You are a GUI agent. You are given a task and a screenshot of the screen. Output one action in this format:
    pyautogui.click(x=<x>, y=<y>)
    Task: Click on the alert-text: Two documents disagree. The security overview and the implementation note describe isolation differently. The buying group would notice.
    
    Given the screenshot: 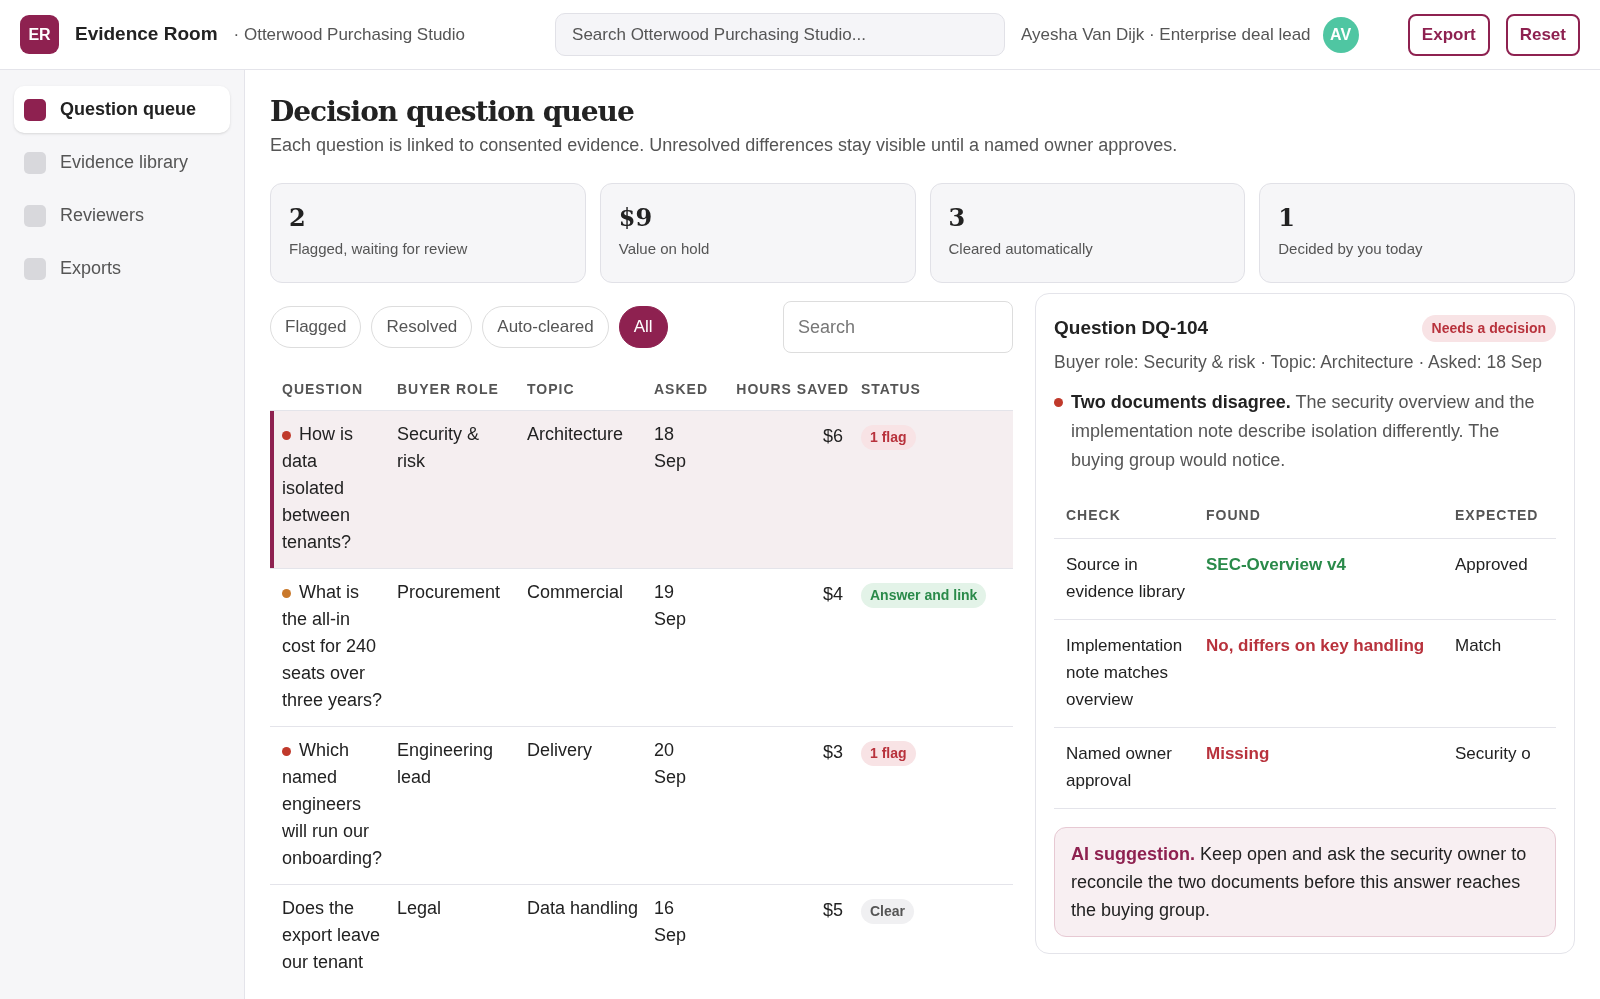 What is the action you would take?
    pyautogui.click(x=1303, y=431)
    